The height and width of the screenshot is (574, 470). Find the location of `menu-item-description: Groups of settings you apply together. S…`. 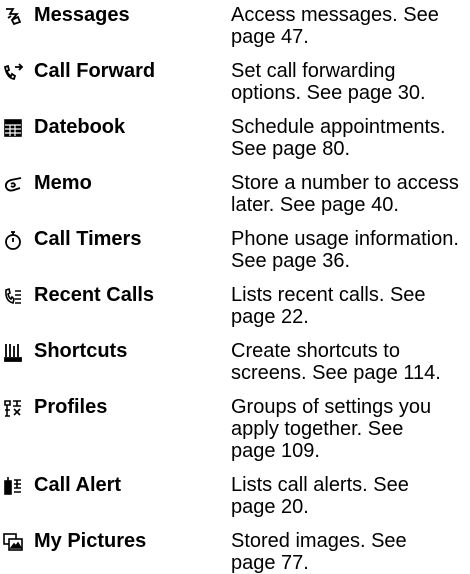

menu-item-description: Groups of settings you apply together. S… is located at coordinates (349, 429).